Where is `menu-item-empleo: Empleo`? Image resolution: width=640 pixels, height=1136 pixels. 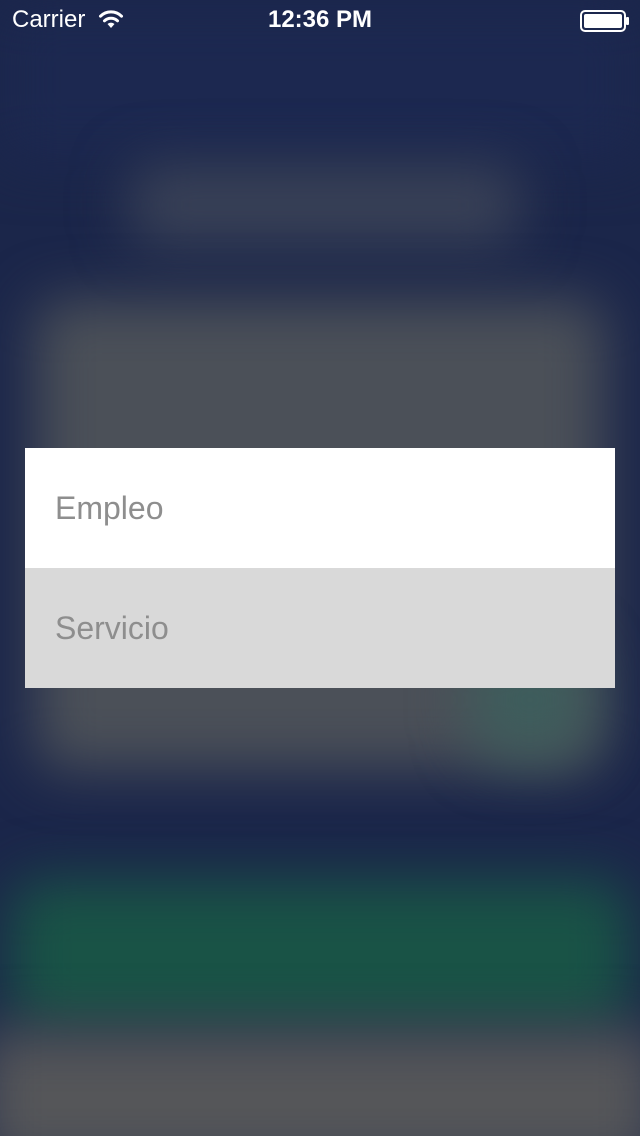 menu-item-empleo: Empleo is located at coordinates (320, 508).